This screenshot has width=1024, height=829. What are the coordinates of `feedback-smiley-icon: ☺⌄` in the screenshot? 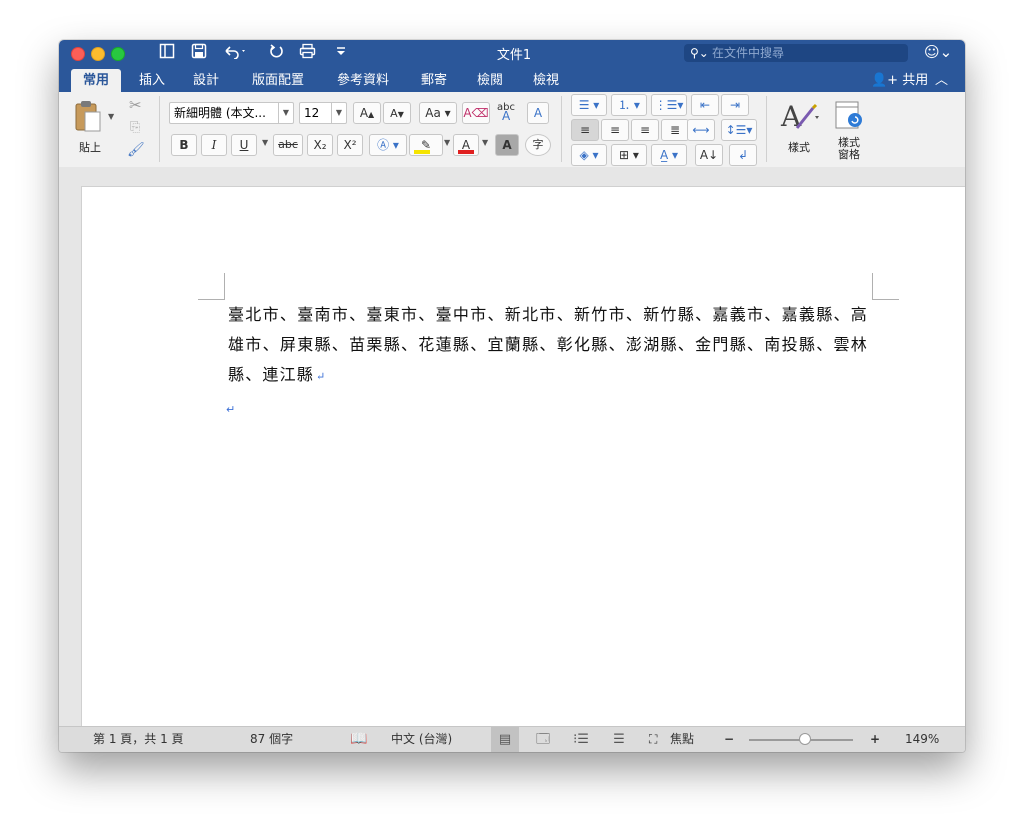 It's located at (938, 52).